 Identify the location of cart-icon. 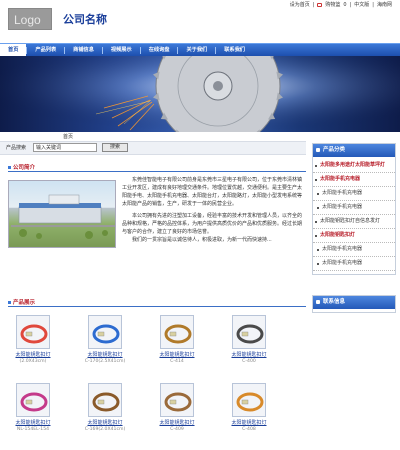
(320, 4).